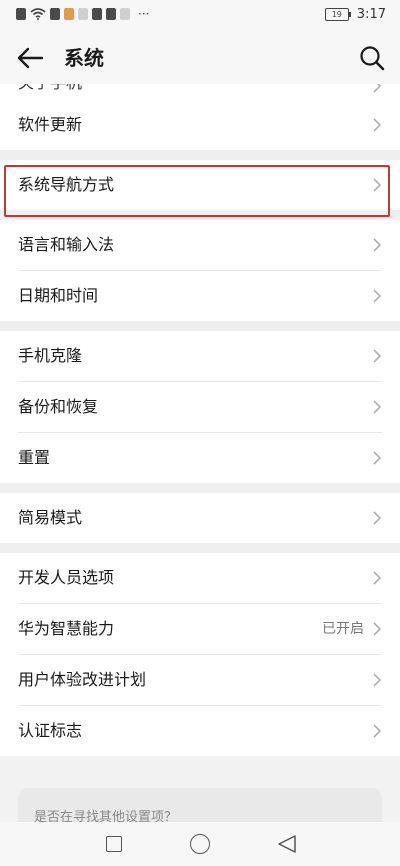 The width and height of the screenshot is (400, 866). What do you see at coordinates (82, 679) in the screenshot?
I see `list-item-label: 用户体验改进计划` at bounding box center [82, 679].